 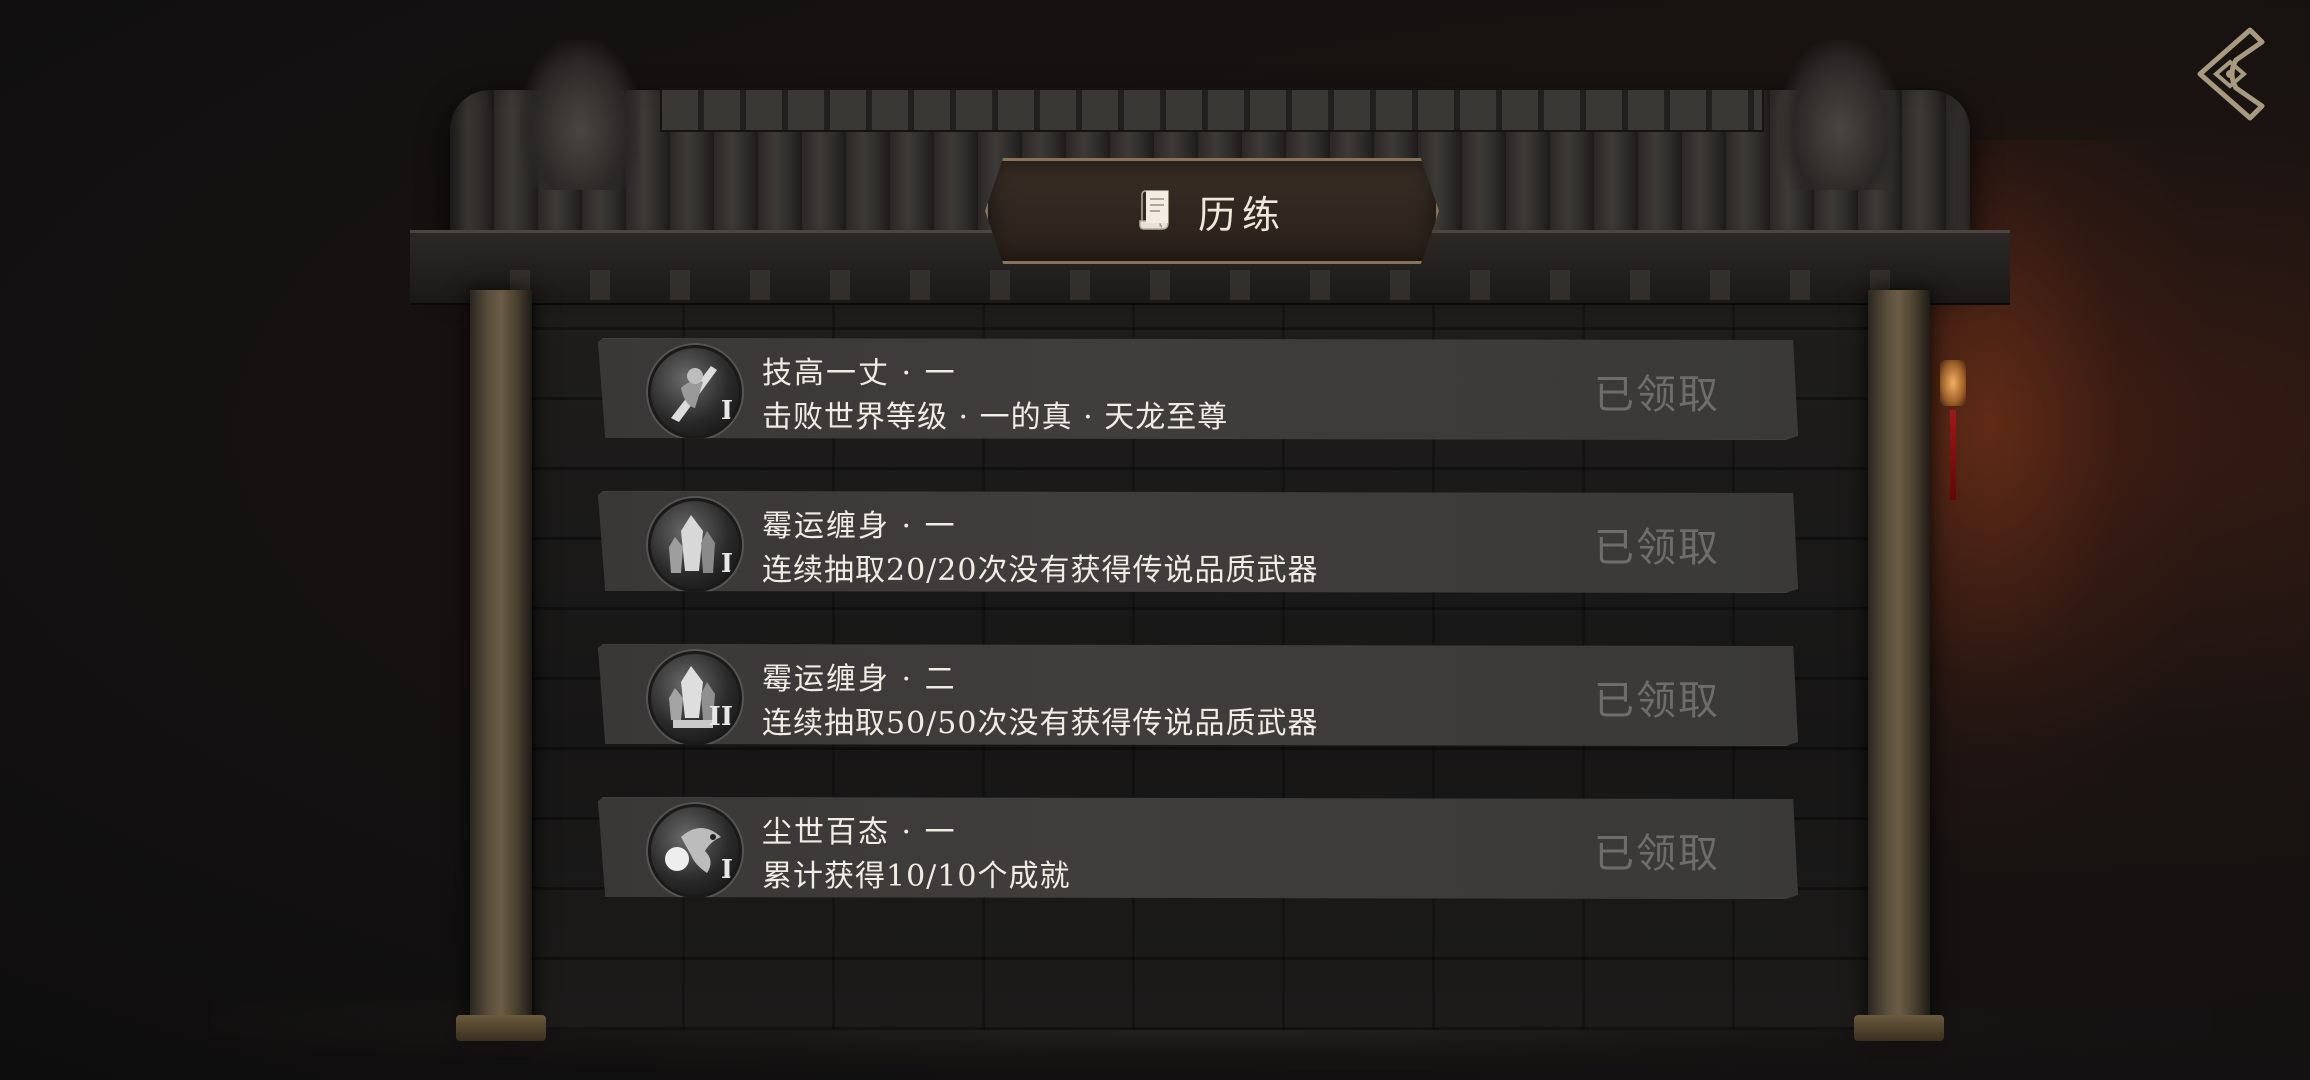 What do you see at coordinates (720, 717) in the screenshot?
I see `tier-numeral: II` at bounding box center [720, 717].